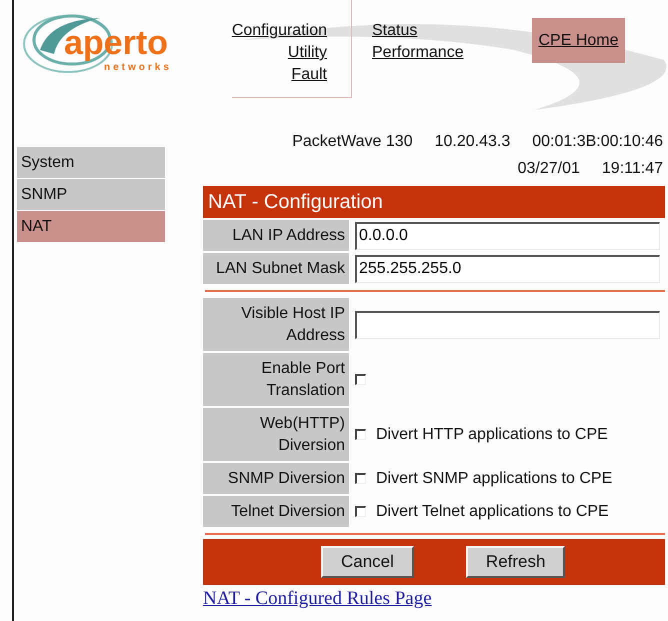  I want to click on nav-link: Status, so click(395, 31).